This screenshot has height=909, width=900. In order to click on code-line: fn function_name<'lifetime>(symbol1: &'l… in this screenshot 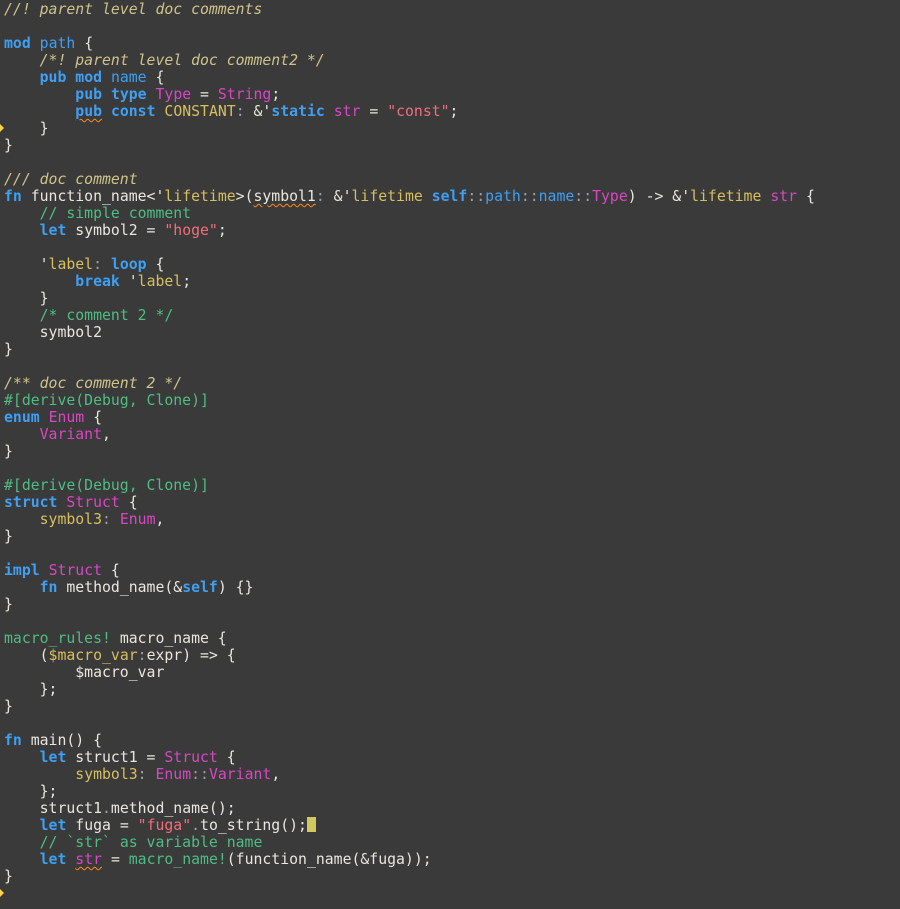, I will do `click(409, 196)`.